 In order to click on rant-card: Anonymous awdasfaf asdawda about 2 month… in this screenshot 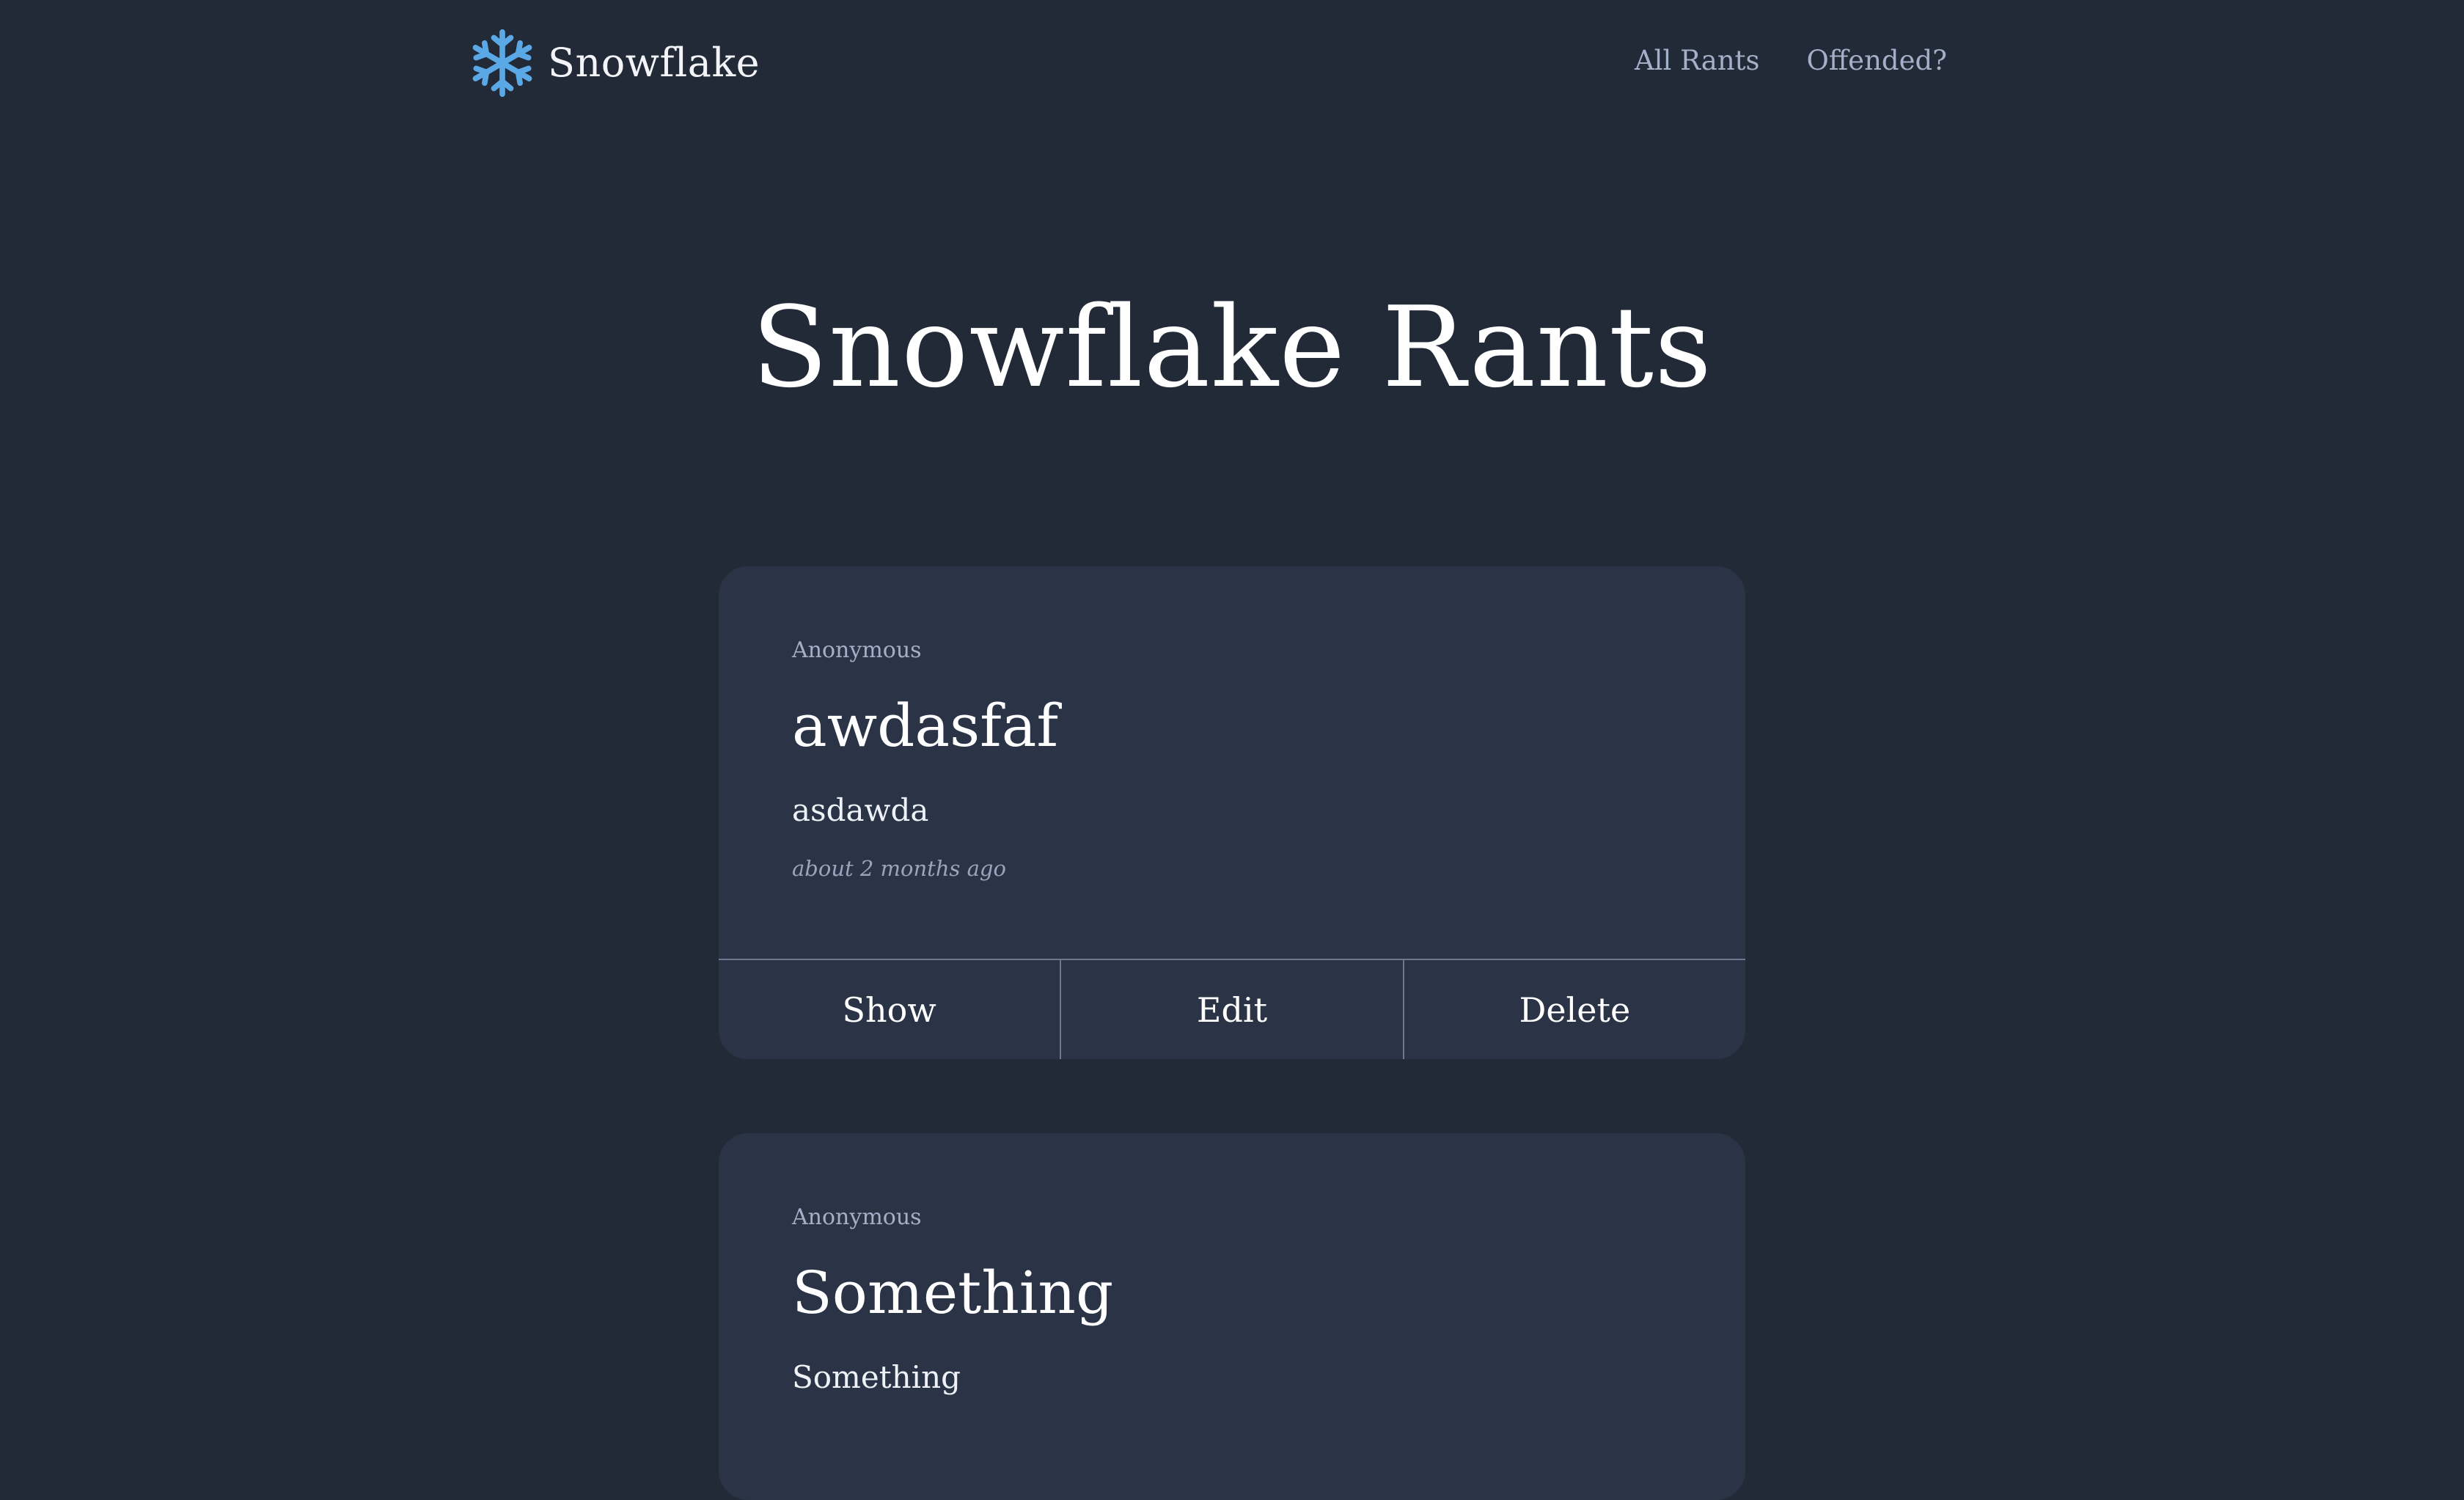, I will do `click(1232, 812)`.